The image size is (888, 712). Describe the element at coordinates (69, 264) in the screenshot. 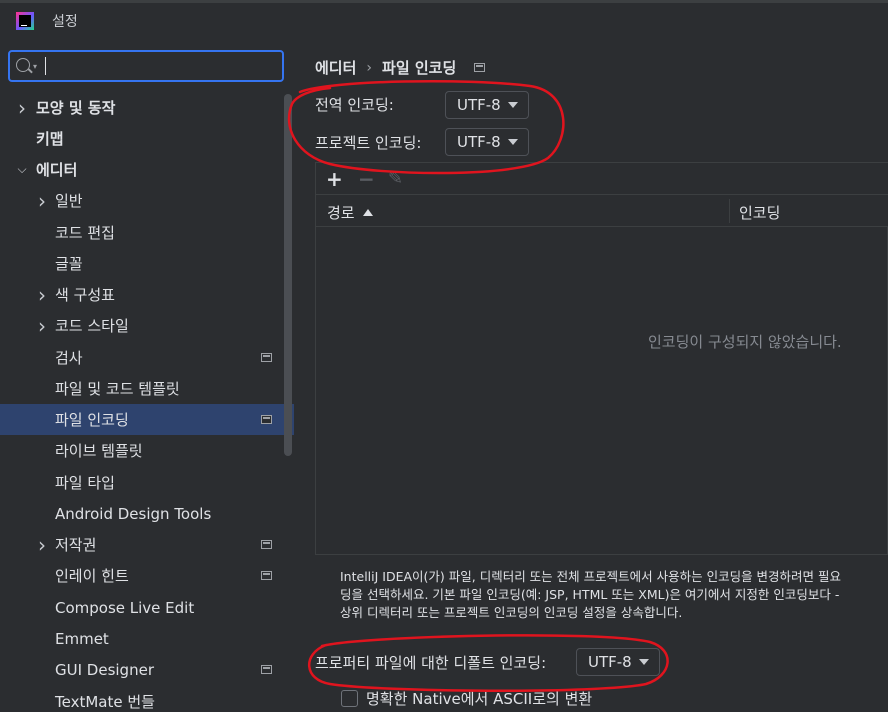

I see `sidebar-item-label: 글꼴` at that location.